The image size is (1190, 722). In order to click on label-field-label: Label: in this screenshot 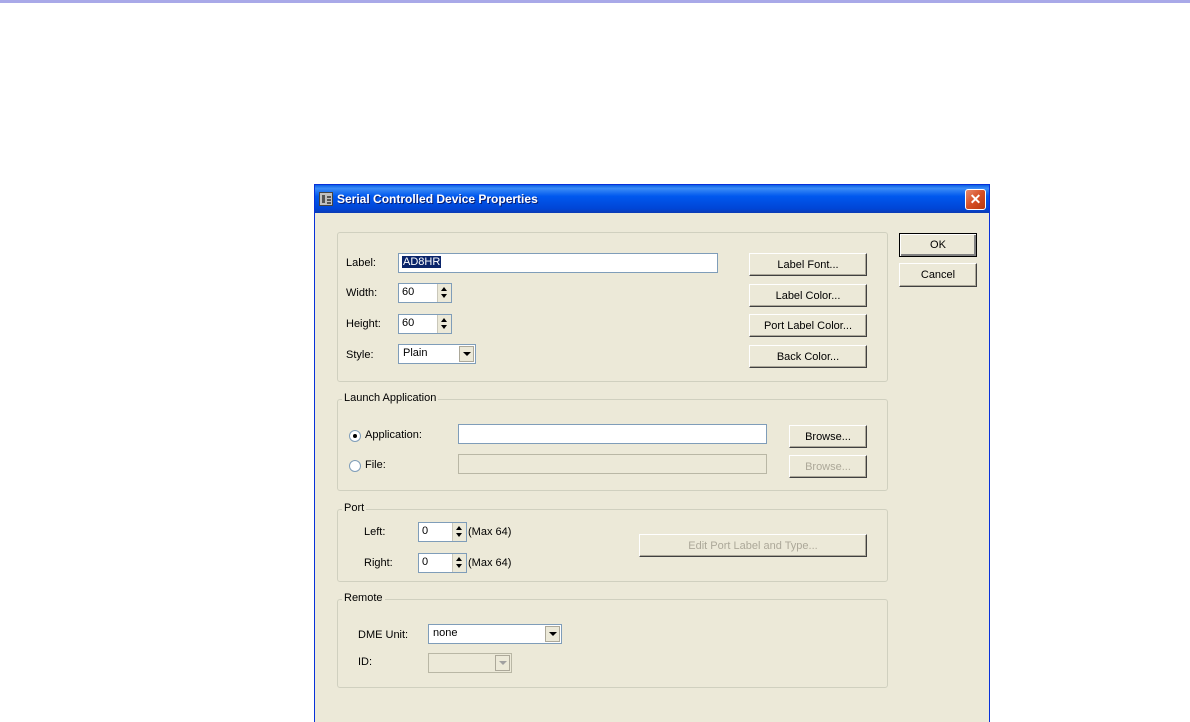, I will do `click(361, 263)`.